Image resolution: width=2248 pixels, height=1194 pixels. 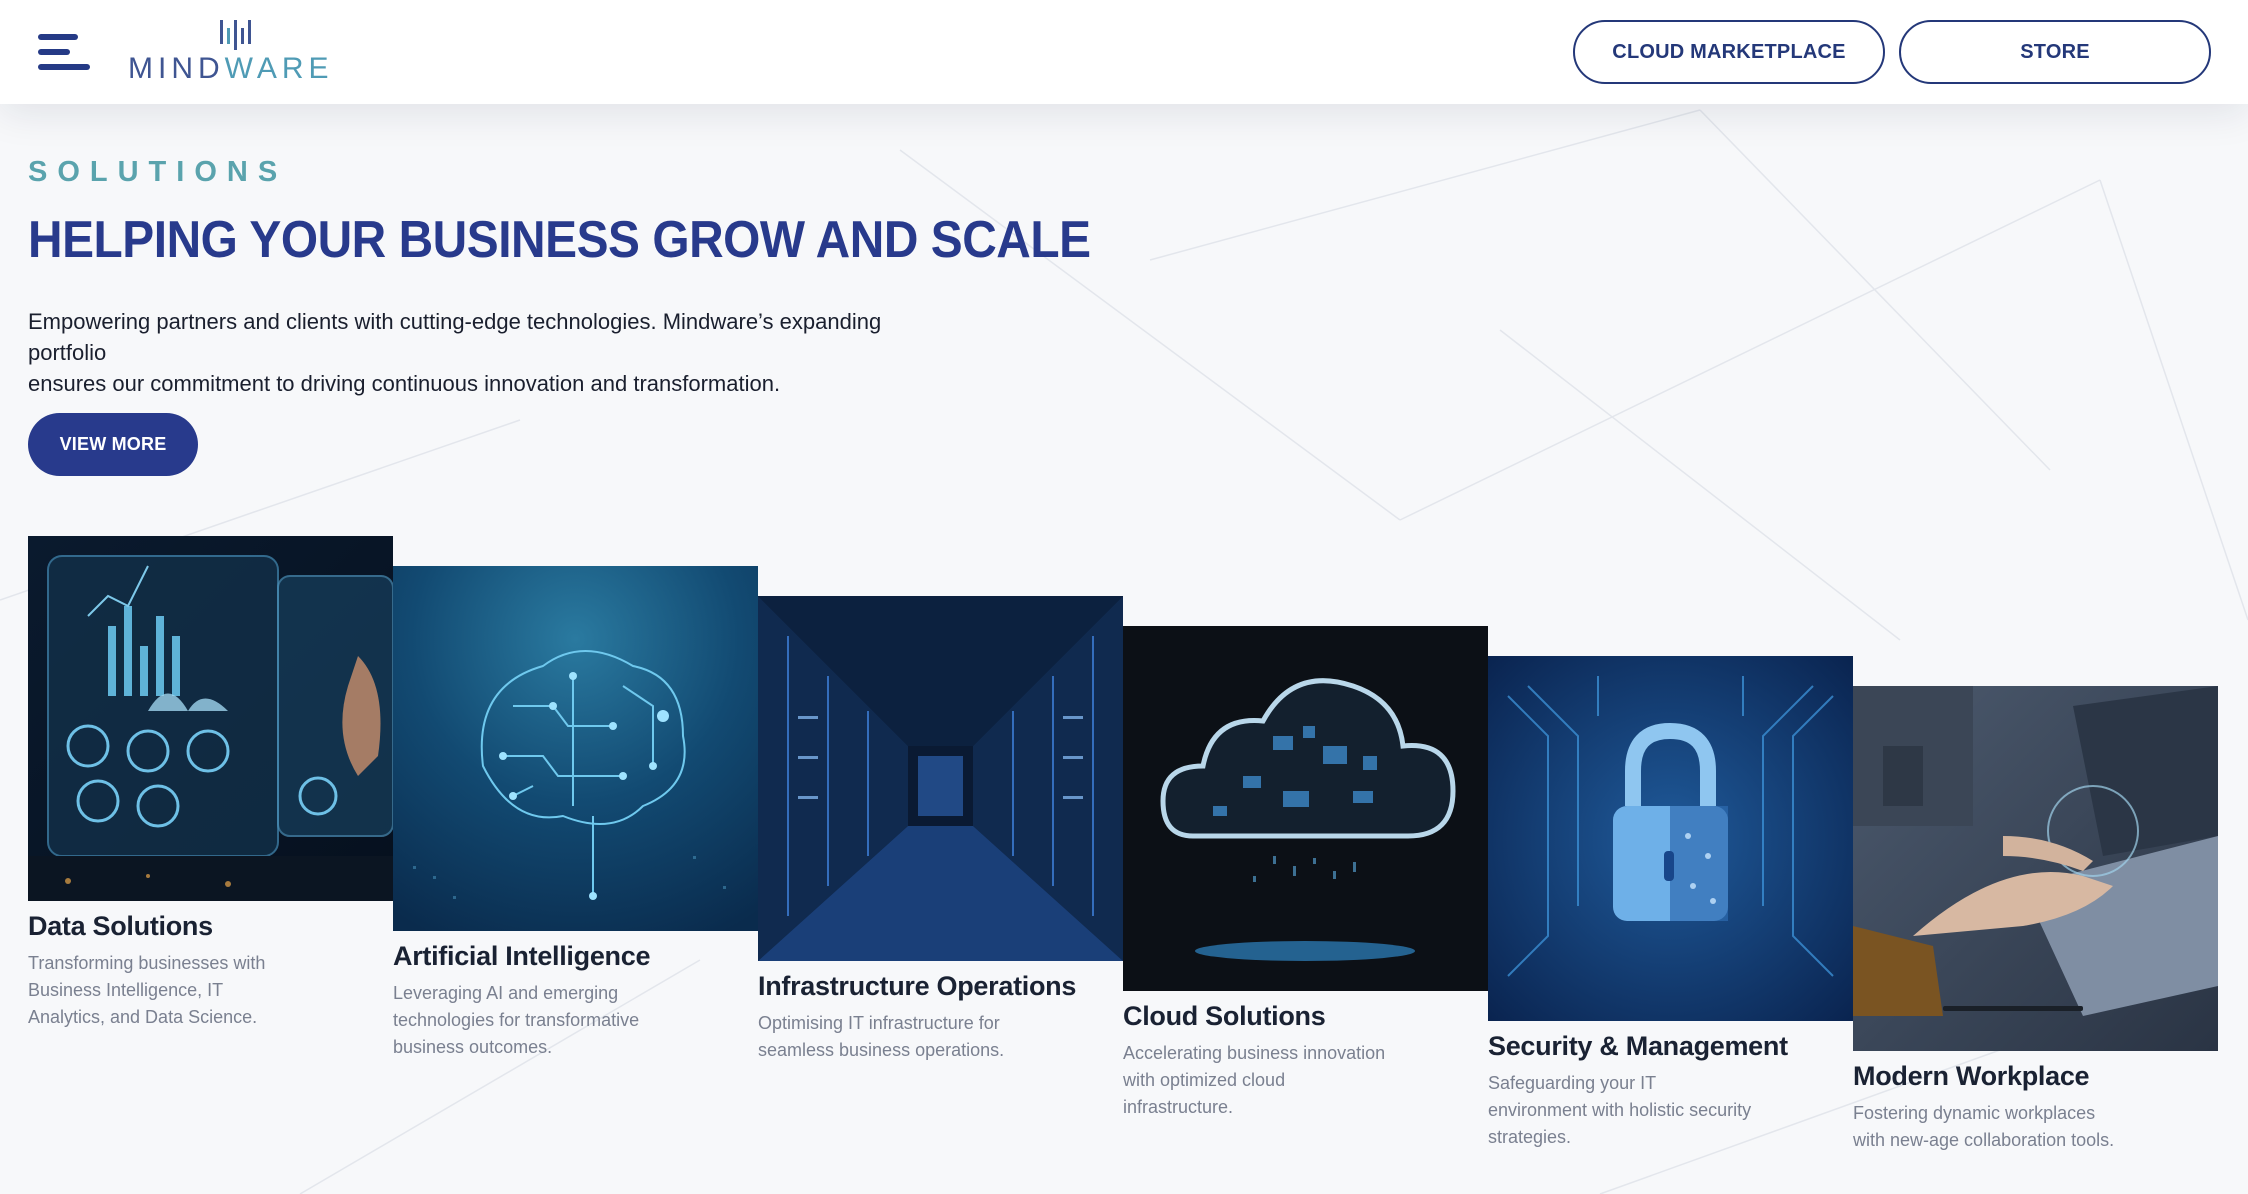 What do you see at coordinates (210, 718) in the screenshot?
I see `data-dashboard-image` at bounding box center [210, 718].